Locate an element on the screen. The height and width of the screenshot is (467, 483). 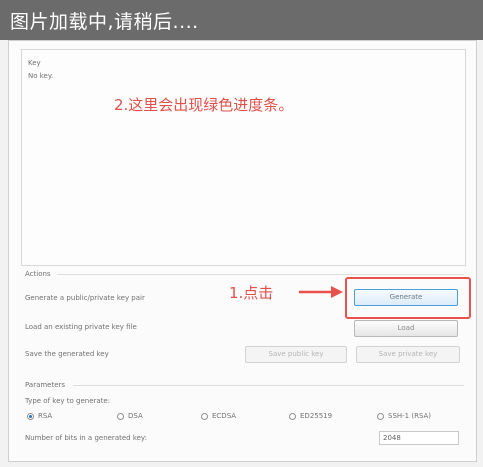
generate-label: Generate a public/private key pair is located at coordinates (85, 298).